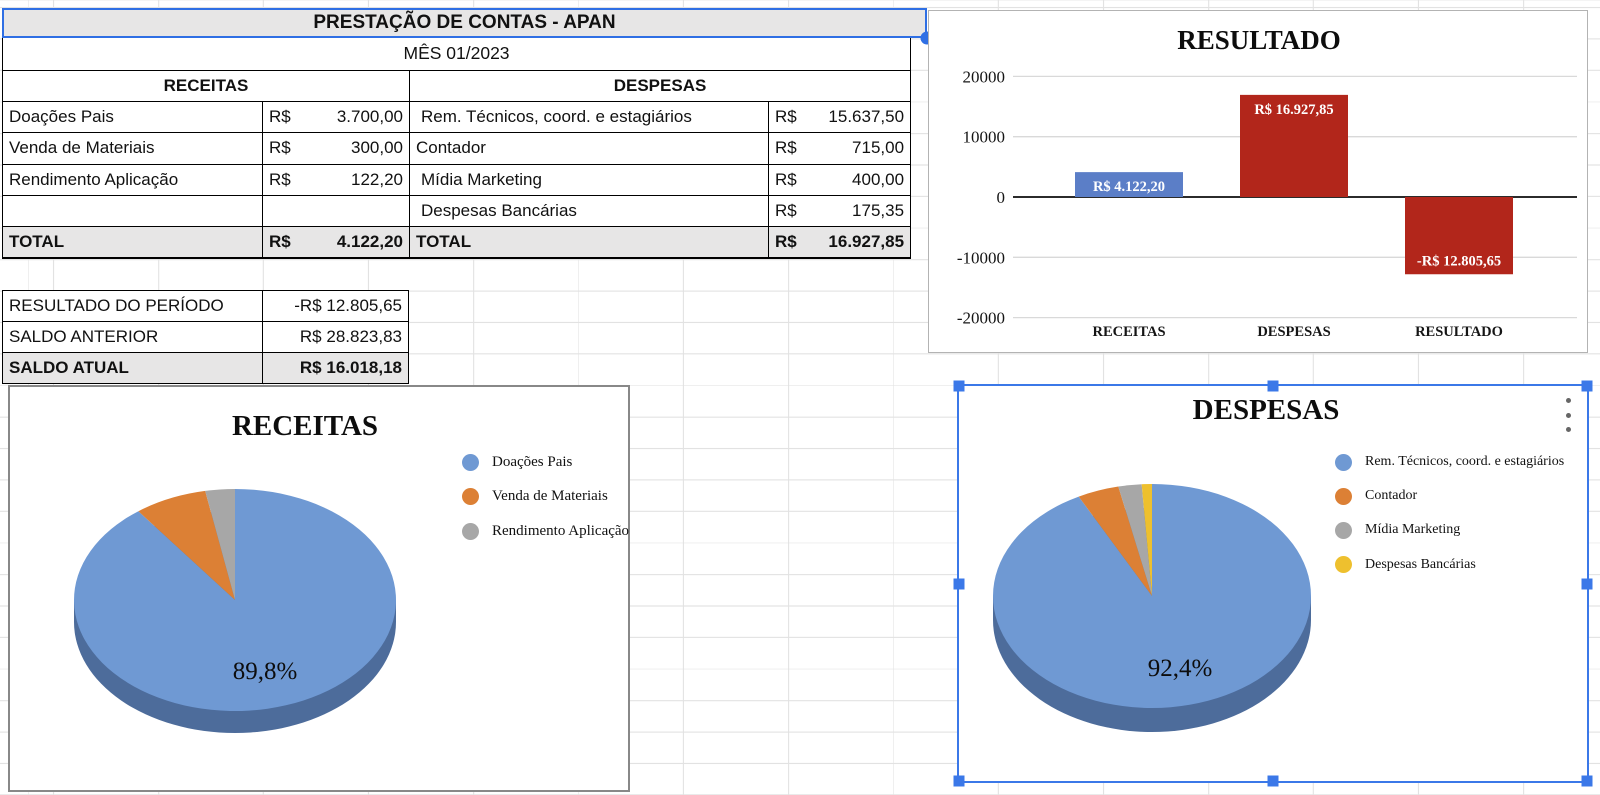 The image size is (1600, 795). What do you see at coordinates (336, 148) in the screenshot?
I see `cell-receita-value: R$ 300,00` at bounding box center [336, 148].